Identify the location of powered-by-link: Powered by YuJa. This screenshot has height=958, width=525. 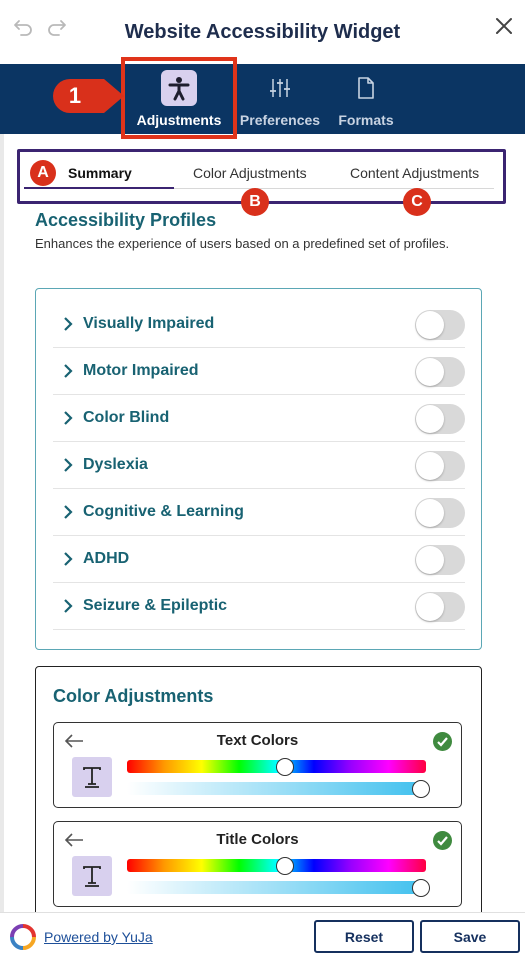
(98, 937).